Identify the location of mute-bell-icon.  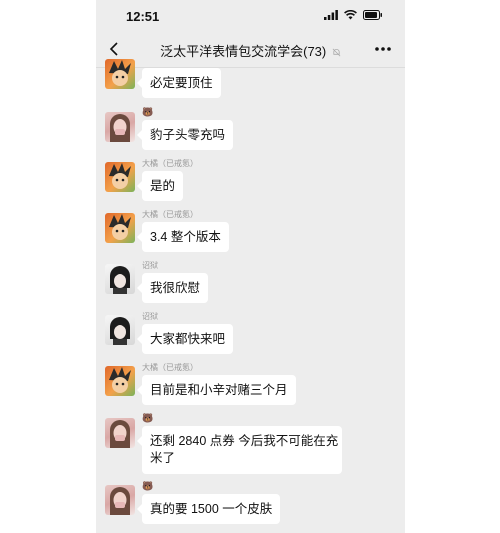
(336, 52).